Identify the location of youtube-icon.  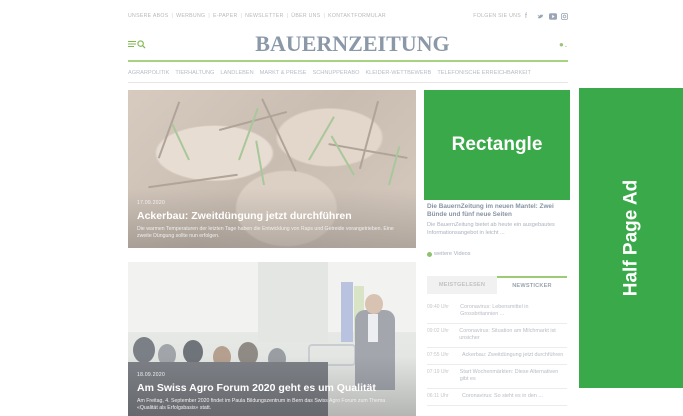
(553, 16).